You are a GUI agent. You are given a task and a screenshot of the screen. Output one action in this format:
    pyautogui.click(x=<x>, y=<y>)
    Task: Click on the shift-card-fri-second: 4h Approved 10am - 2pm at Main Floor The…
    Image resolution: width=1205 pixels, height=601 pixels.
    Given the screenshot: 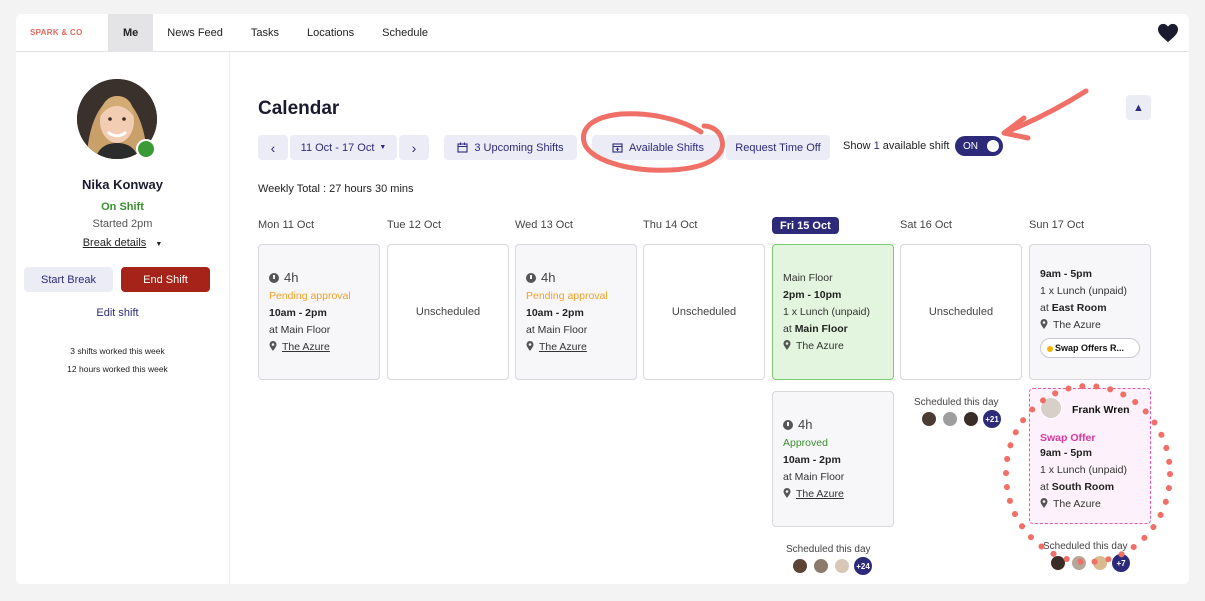 What is the action you would take?
    pyautogui.click(x=833, y=459)
    